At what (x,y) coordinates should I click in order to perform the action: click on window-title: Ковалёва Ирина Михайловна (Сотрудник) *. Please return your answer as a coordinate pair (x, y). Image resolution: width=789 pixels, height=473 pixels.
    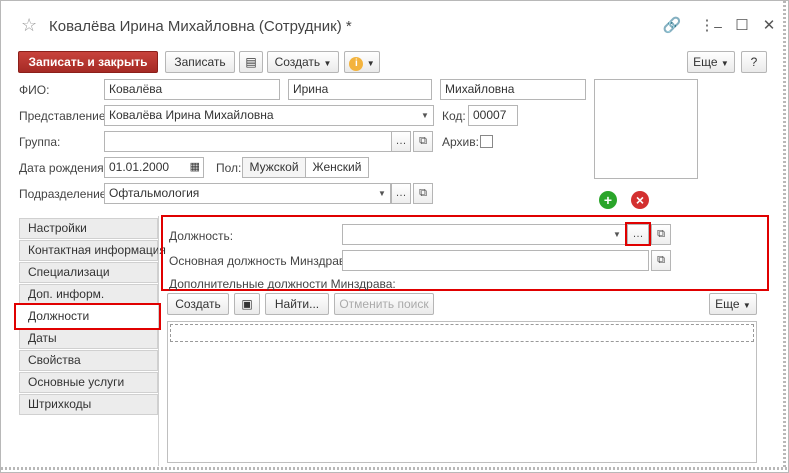
    Looking at the image, I should click on (200, 26).